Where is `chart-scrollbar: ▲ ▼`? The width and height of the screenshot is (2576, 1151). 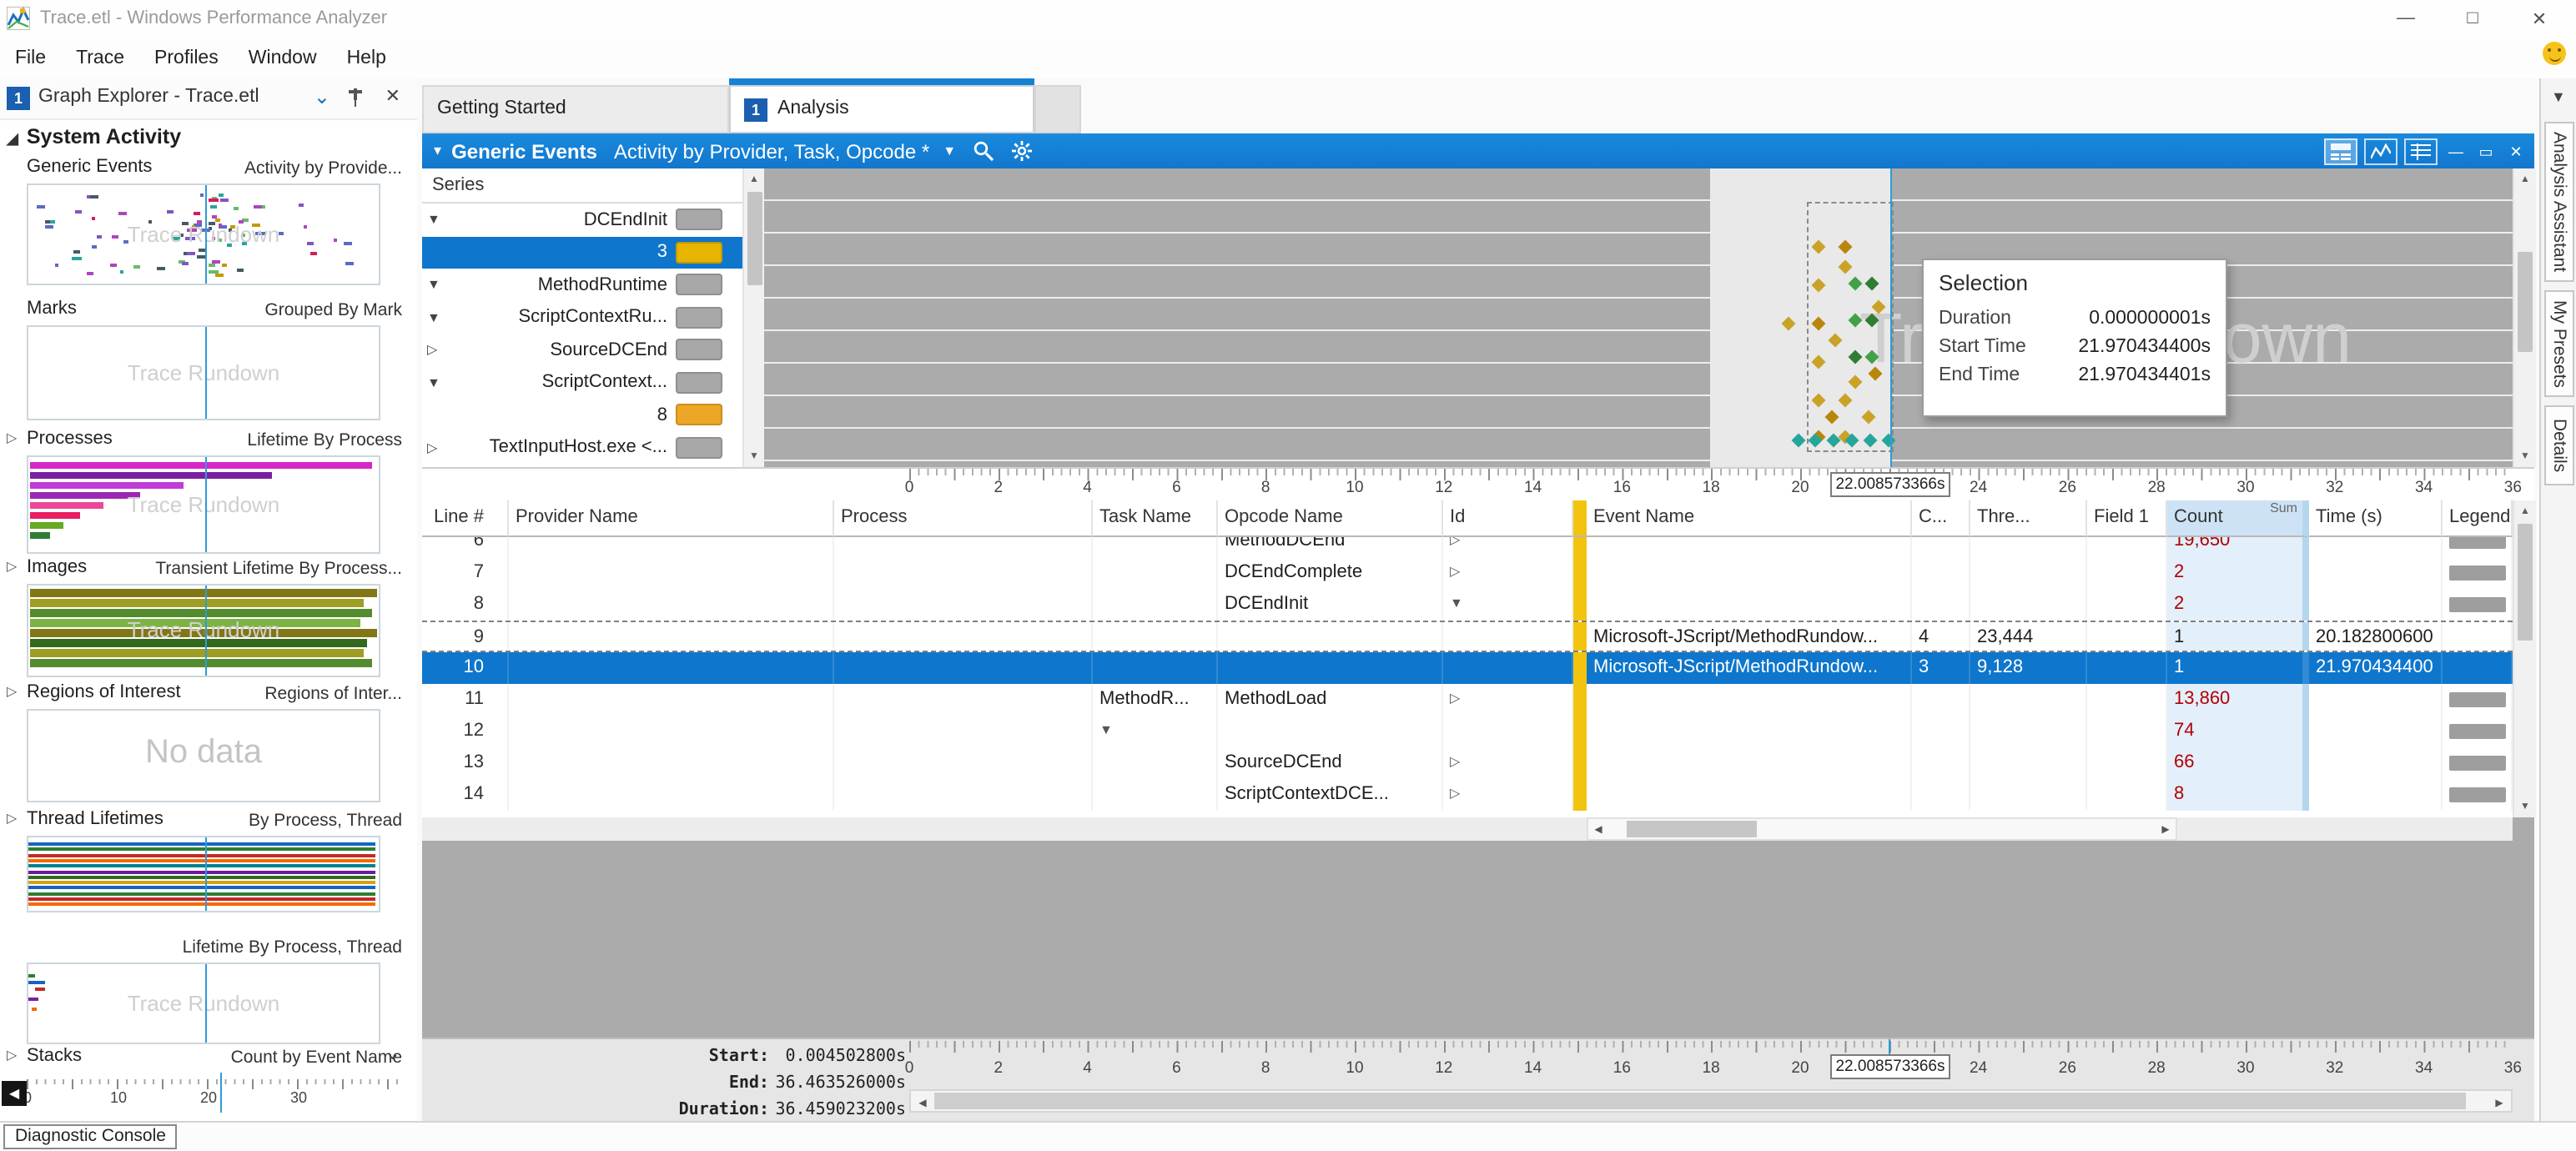 chart-scrollbar: ▲ ▼ is located at coordinates (2524, 317).